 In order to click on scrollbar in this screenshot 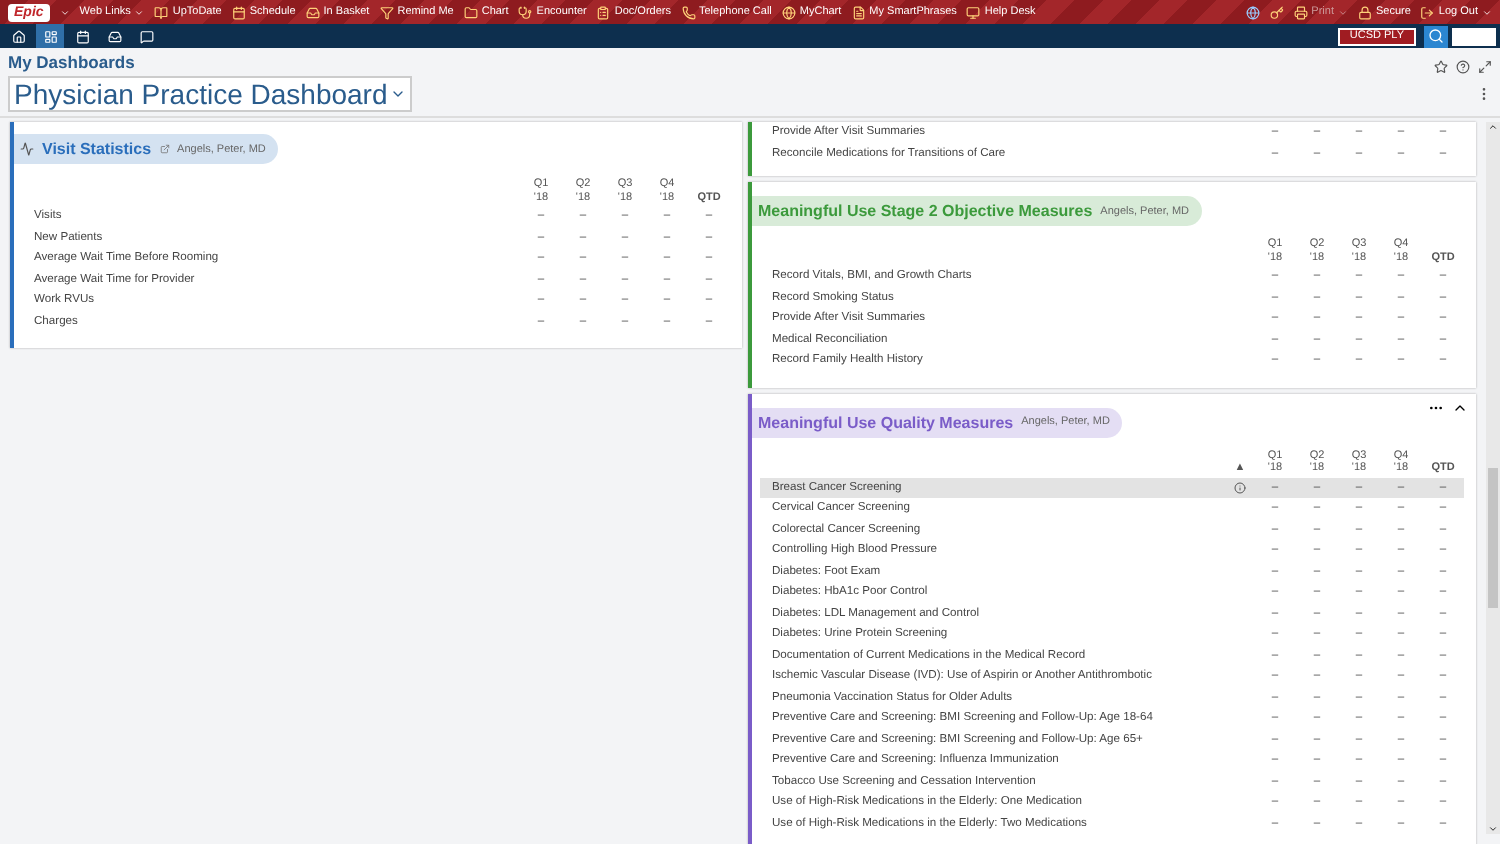, I will do `click(1493, 478)`.